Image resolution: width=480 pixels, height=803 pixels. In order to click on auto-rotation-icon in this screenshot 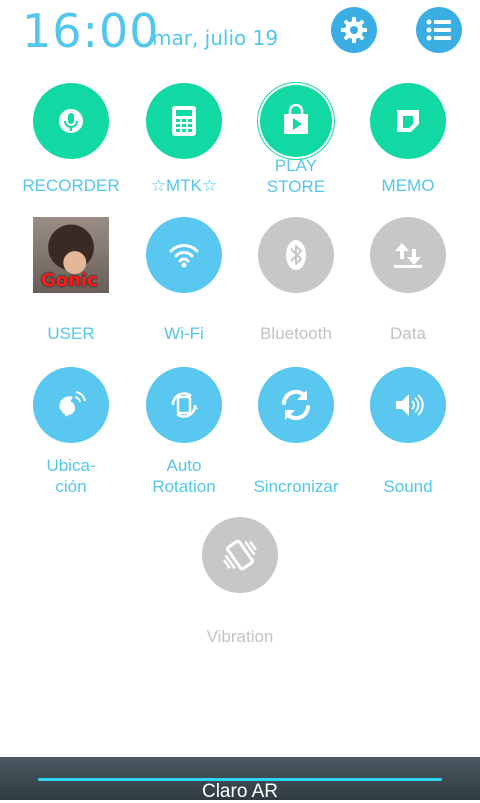, I will do `click(184, 405)`.